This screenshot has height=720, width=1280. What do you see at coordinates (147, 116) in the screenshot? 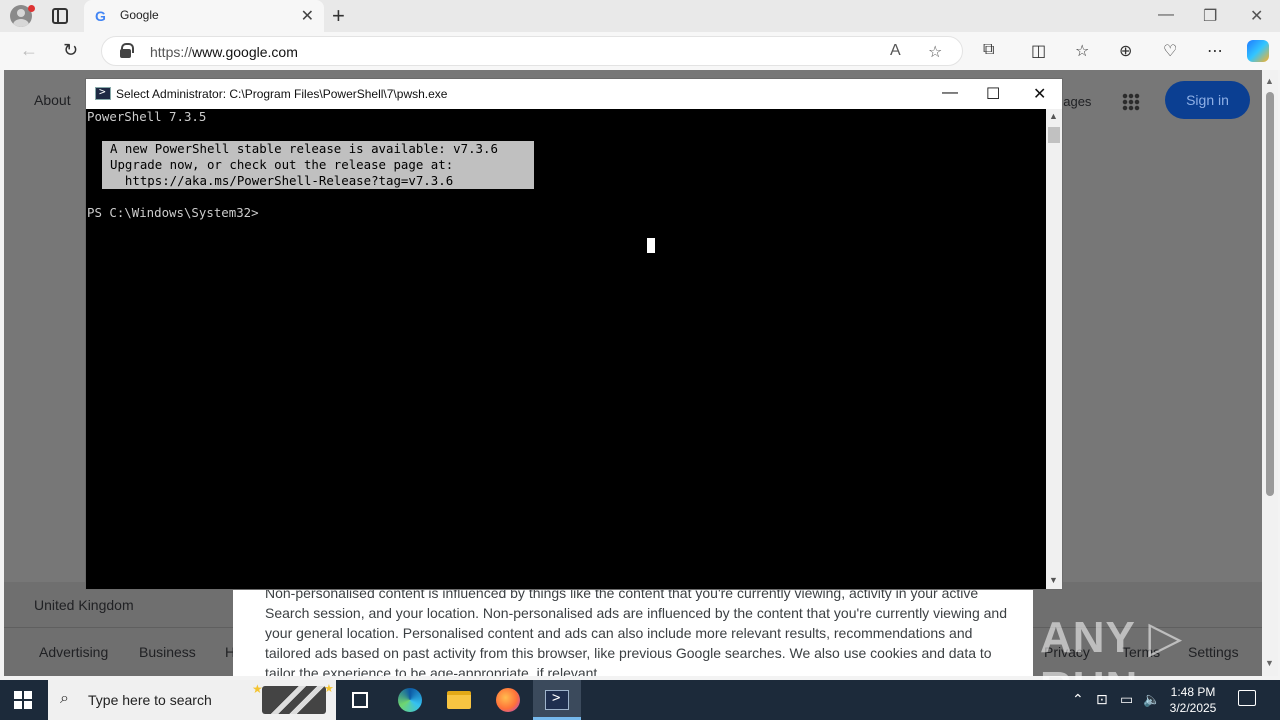
I see `powershell-version-line: PowerShell 7.3.5` at bounding box center [147, 116].